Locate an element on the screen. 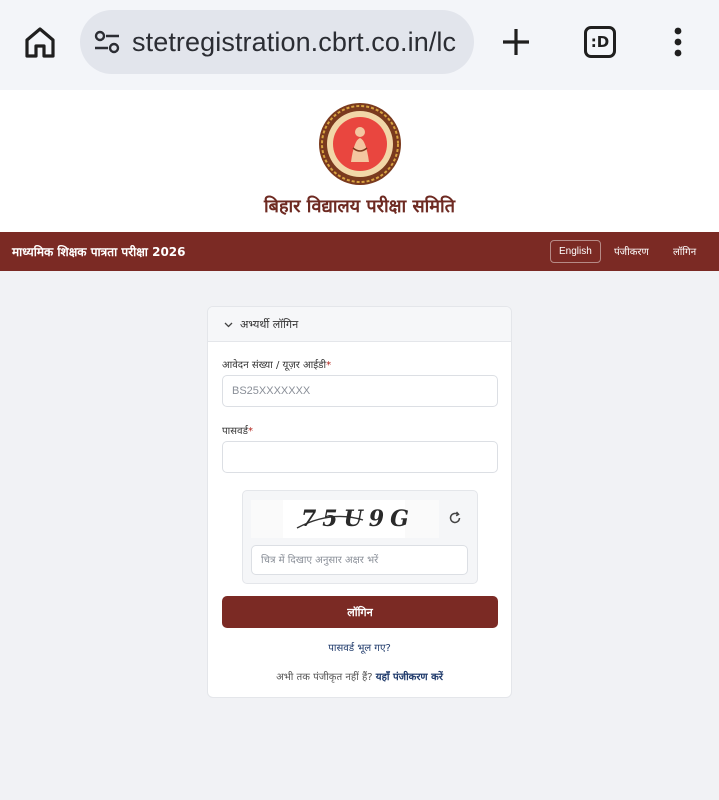  refresh-icon is located at coordinates (455, 518).